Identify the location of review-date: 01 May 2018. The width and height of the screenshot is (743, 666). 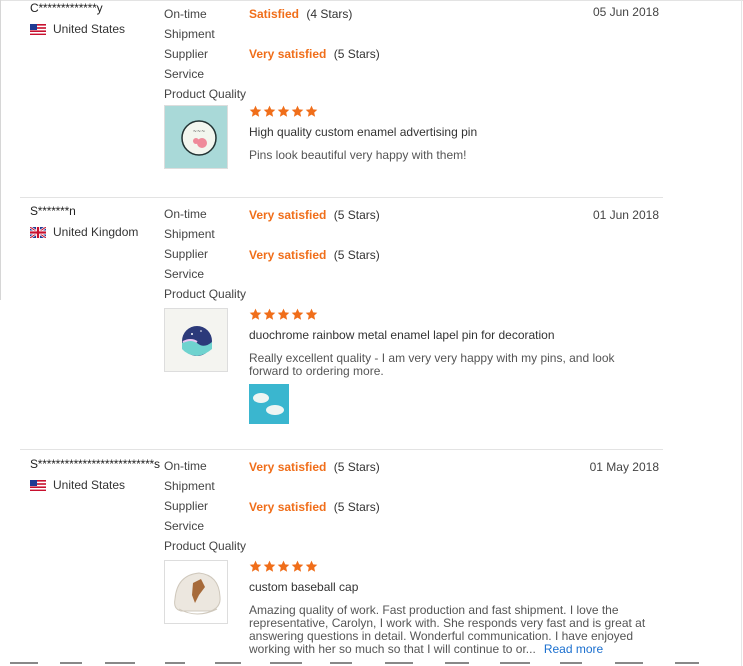
(624, 467).